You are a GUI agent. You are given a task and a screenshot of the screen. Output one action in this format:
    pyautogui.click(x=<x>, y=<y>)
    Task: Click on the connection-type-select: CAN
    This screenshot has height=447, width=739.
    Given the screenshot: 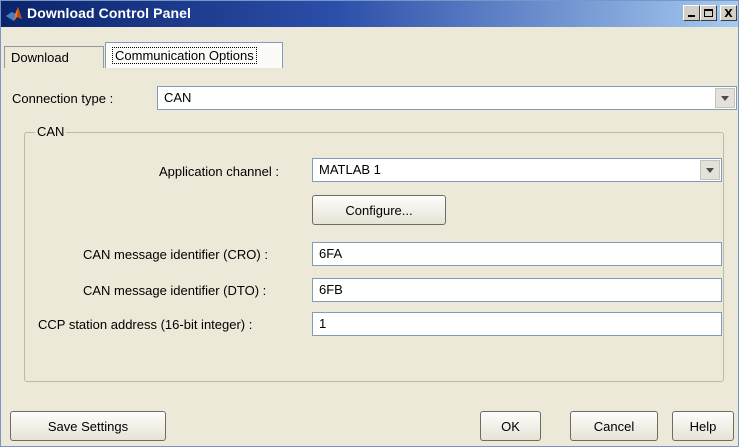 What is the action you would take?
    pyautogui.click(x=447, y=98)
    